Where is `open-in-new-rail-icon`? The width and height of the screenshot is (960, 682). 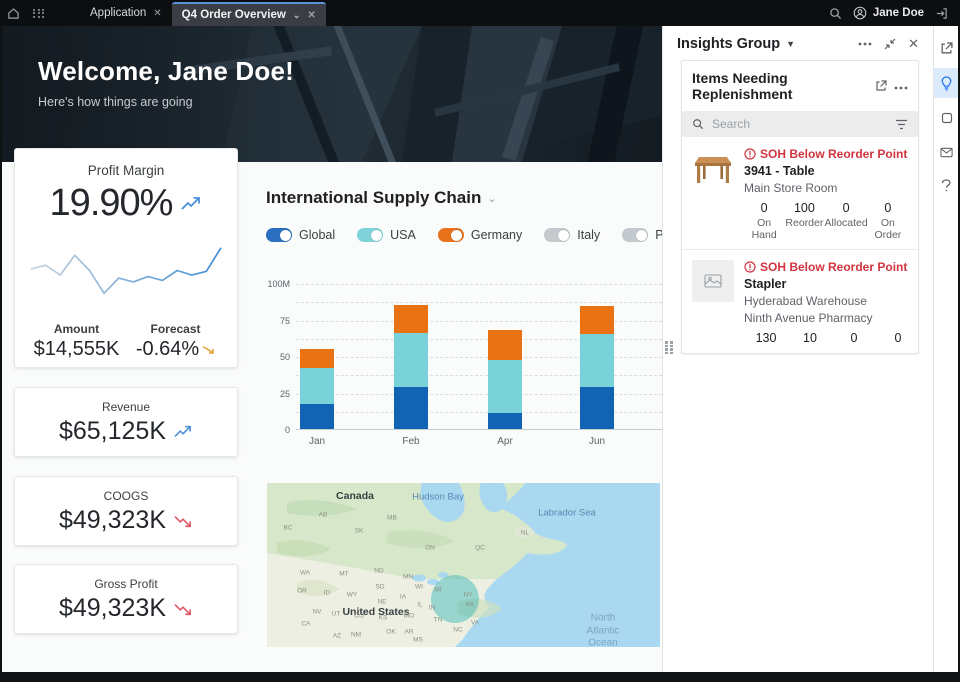 open-in-new-rail-icon is located at coordinates (946, 48).